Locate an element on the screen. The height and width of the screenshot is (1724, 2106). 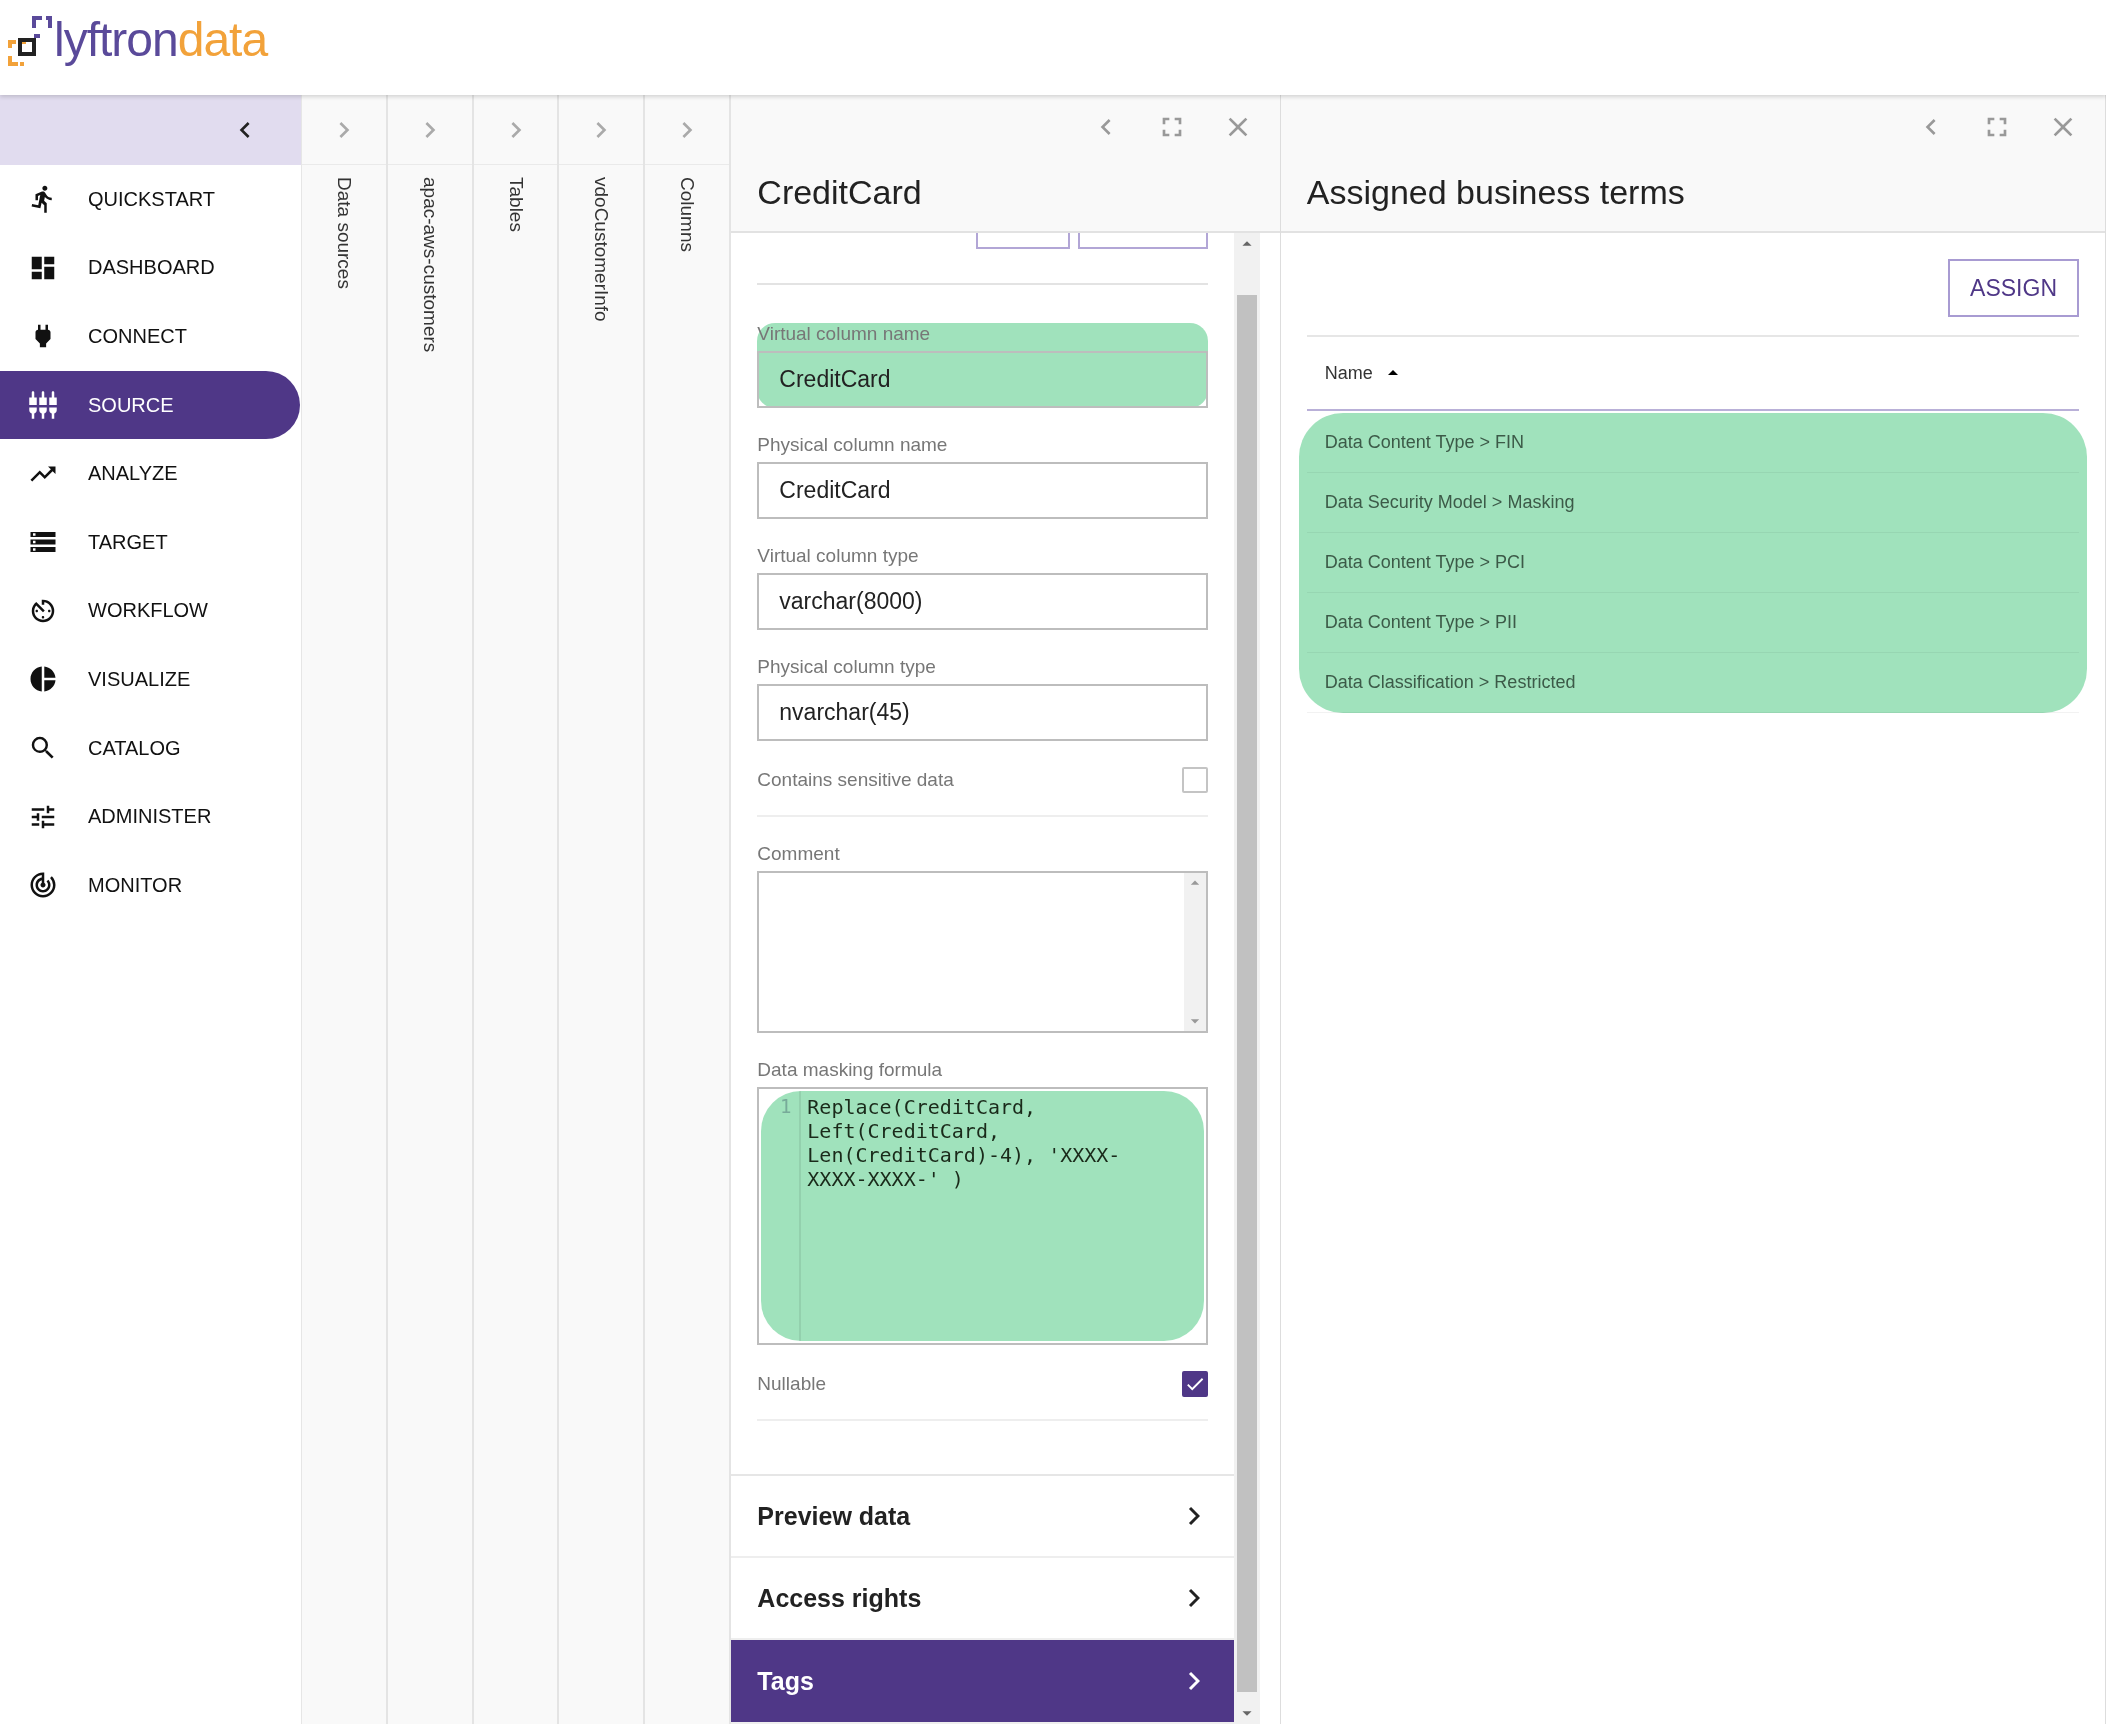
sidebar-item: SOURCE is located at coordinates (150, 405).